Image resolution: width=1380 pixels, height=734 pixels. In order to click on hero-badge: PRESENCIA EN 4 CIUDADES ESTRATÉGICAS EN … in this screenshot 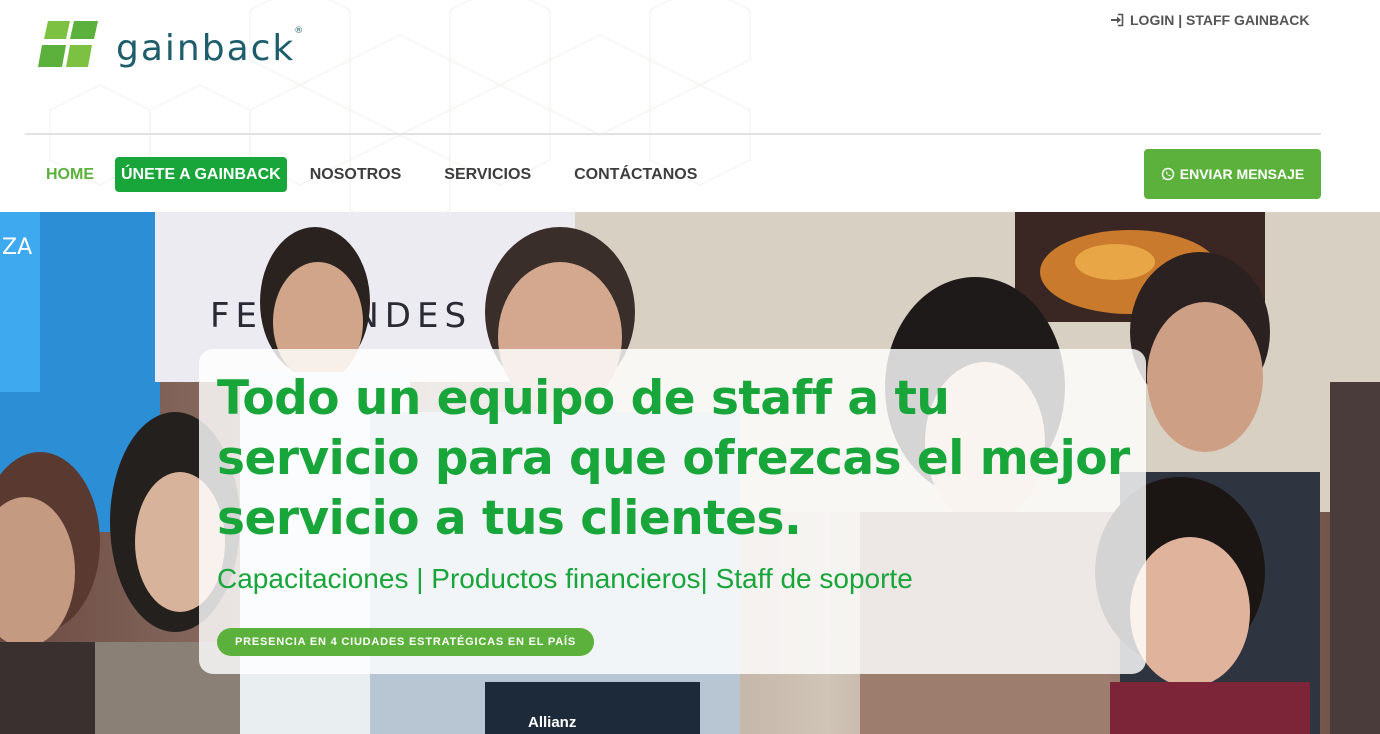, I will do `click(405, 642)`.